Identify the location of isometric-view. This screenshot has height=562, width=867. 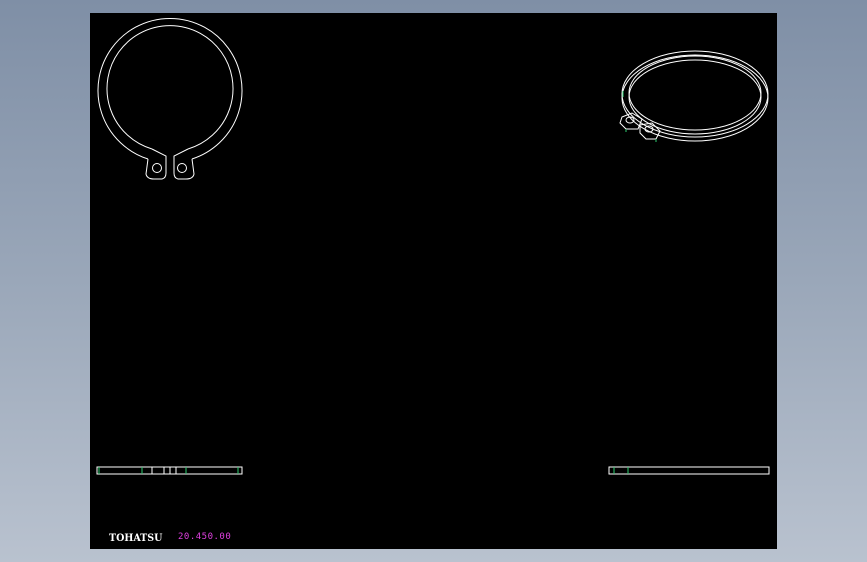
(694, 96).